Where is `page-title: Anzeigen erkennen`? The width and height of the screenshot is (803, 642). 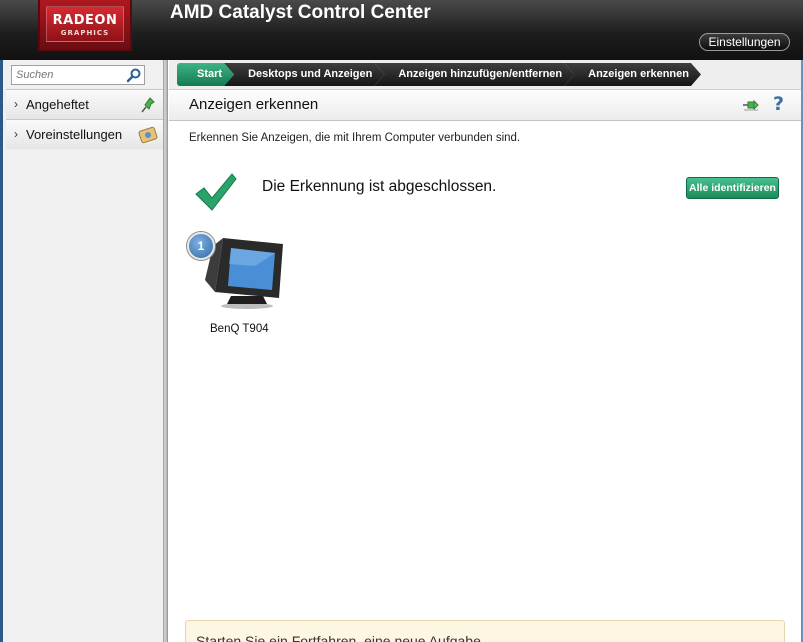 page-title: Anzeigen erkennen is located at coordinates (254, 104).